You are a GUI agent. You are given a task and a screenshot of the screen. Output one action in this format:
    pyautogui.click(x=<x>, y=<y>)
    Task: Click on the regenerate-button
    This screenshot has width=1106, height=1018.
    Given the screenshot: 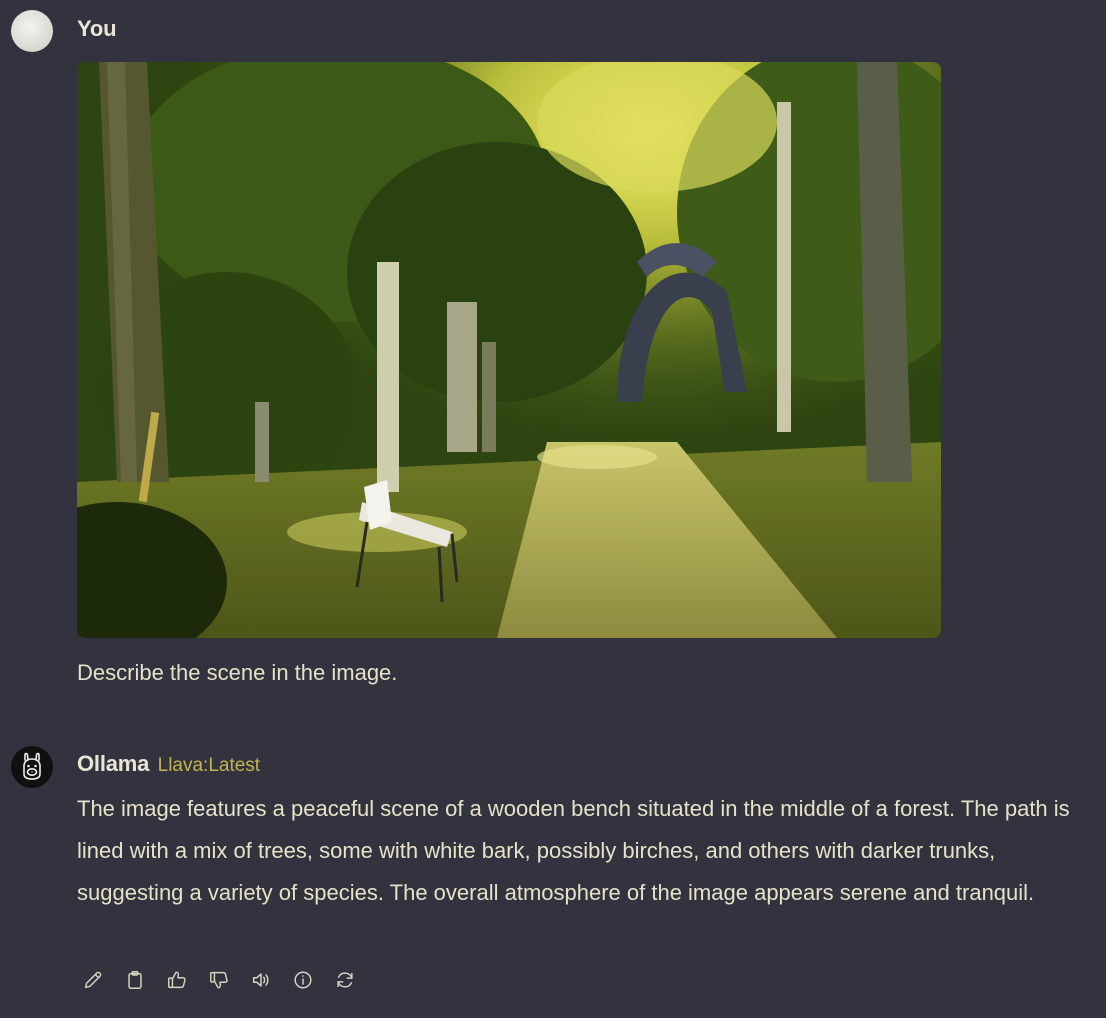 What is the action you would take?
    pyautogui.click(x=345, y=980)
    